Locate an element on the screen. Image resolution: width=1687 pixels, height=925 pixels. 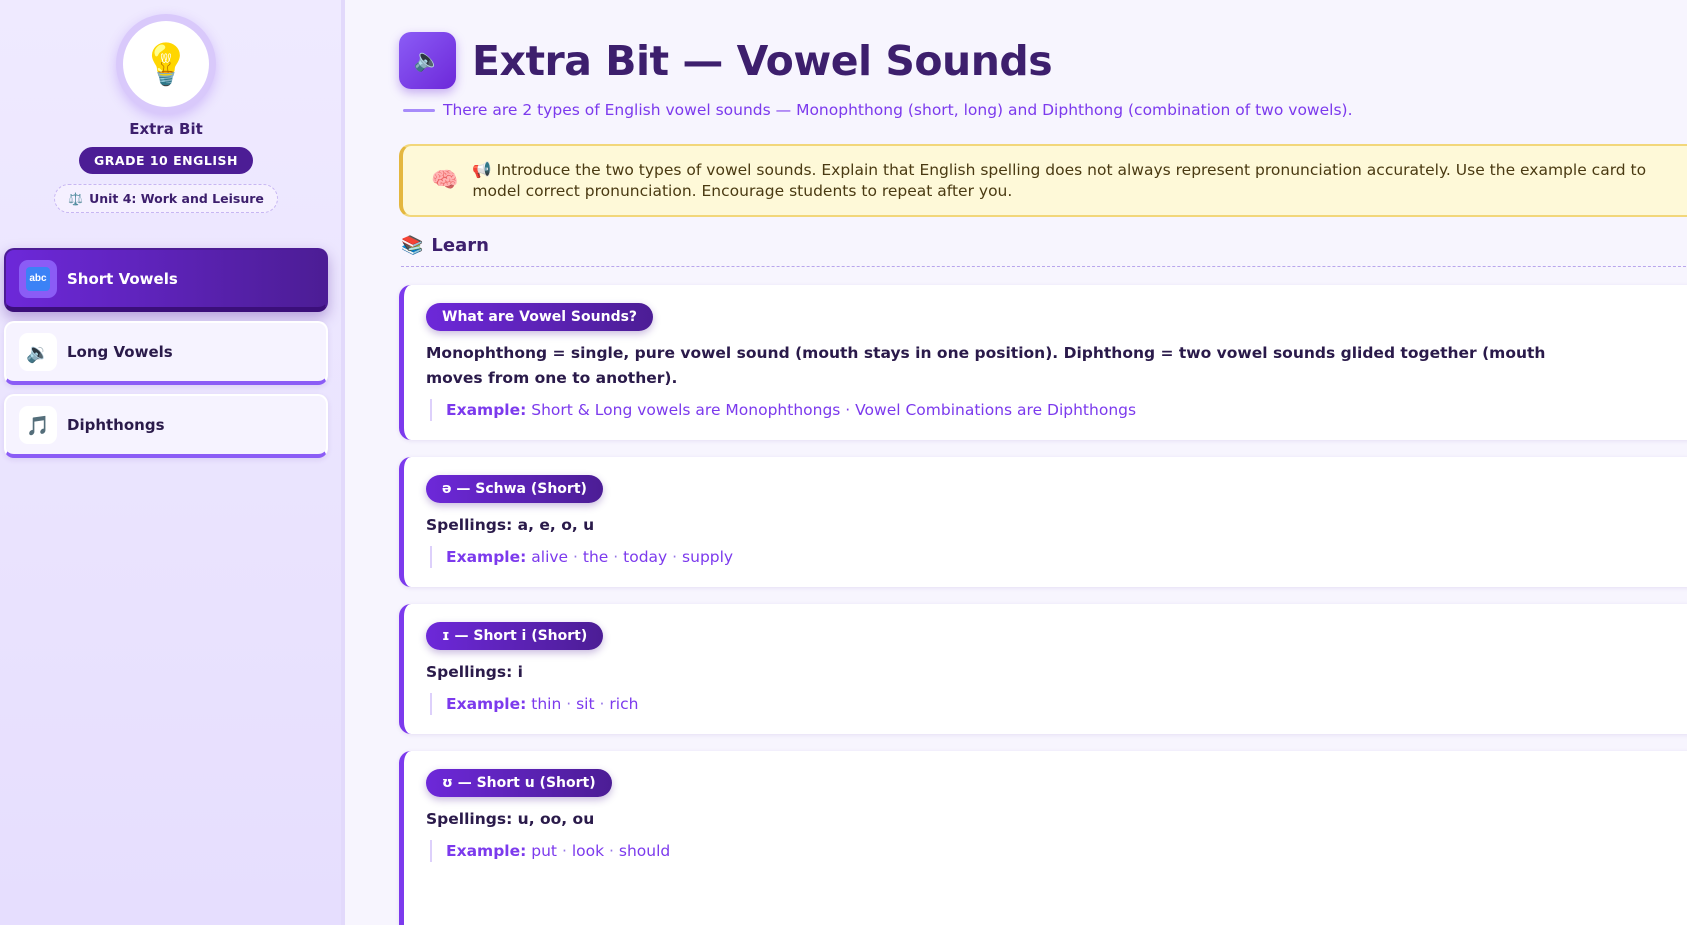
learn-label: Learn is located at coordinates (460, 245).